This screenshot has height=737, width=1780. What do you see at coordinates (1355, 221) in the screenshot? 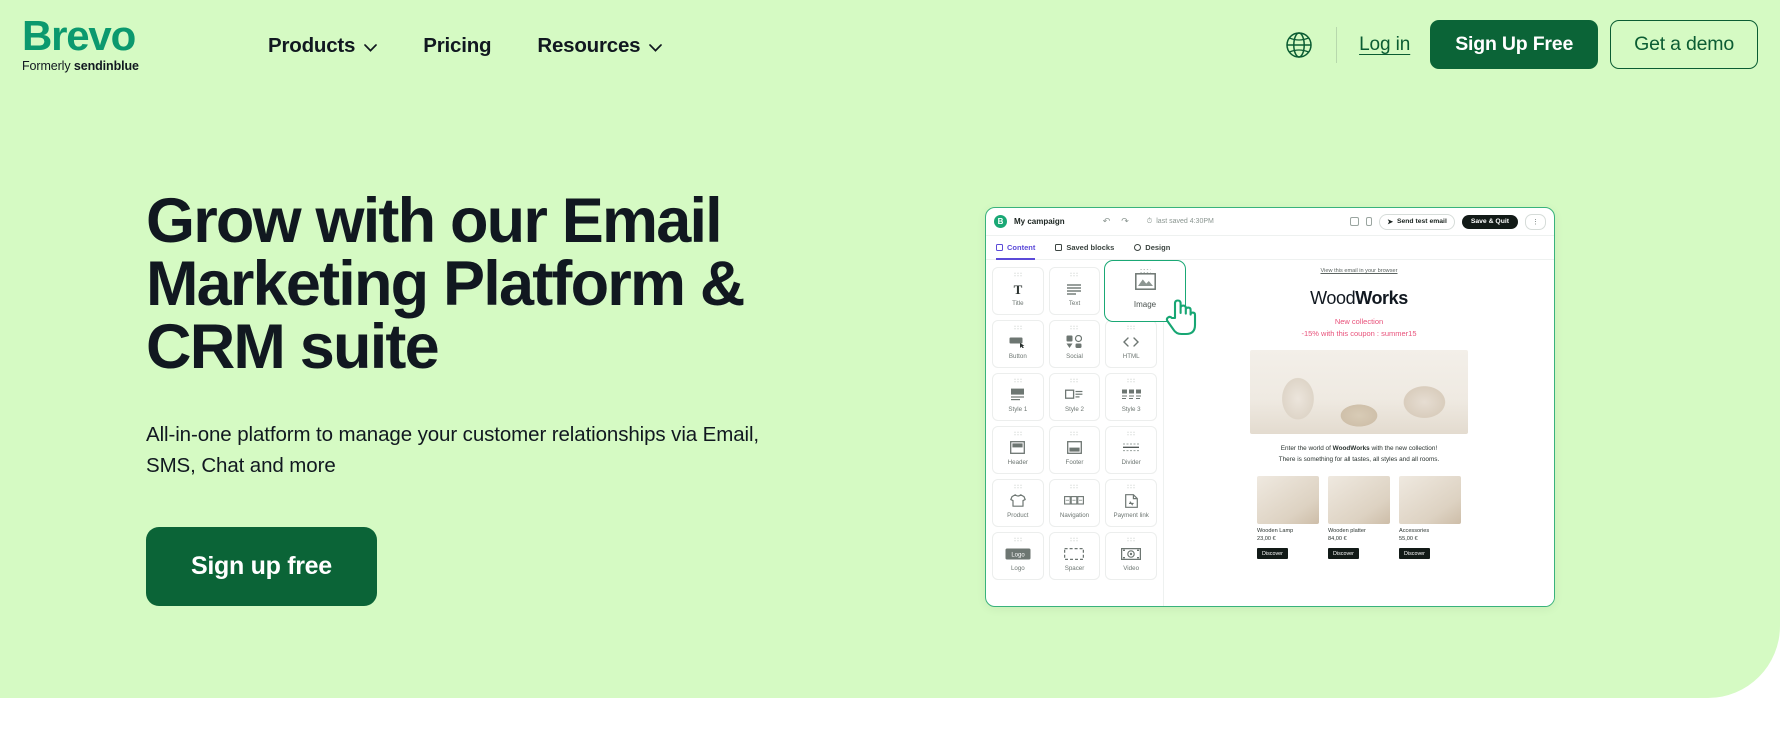
I see `desktop-preview-icon` at bounding box center [1355, 221].